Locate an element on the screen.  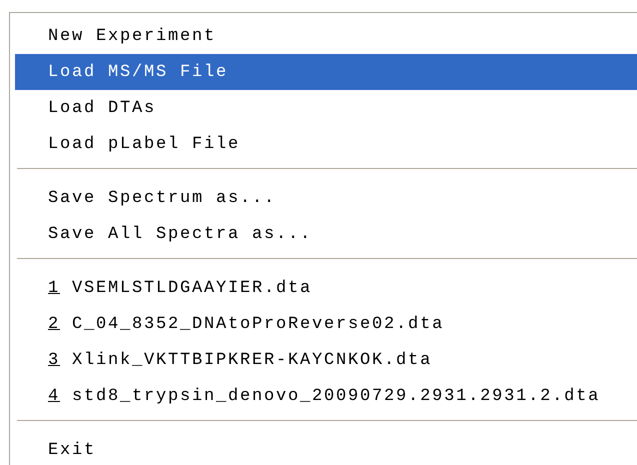
menu-item: Load MS/MS File is located at coordinates (326, 72).